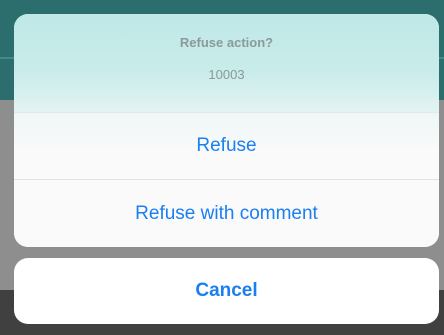 The image size is (444, 335). I want to click on action-sheet-message: 10003, so click(226, 74).